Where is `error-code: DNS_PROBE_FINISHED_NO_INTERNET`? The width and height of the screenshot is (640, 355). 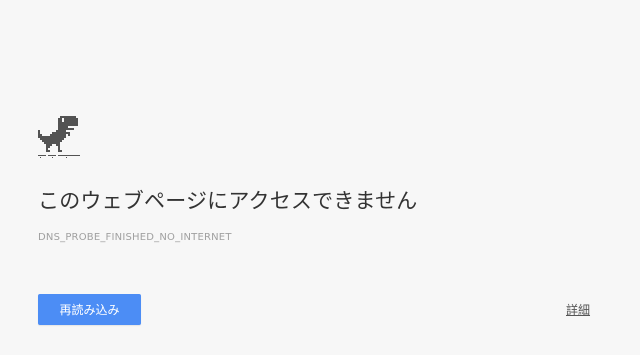
error-code: DNS_PROBE_FINISHED_NO_INTERNET is located at coordinates (135, 237).